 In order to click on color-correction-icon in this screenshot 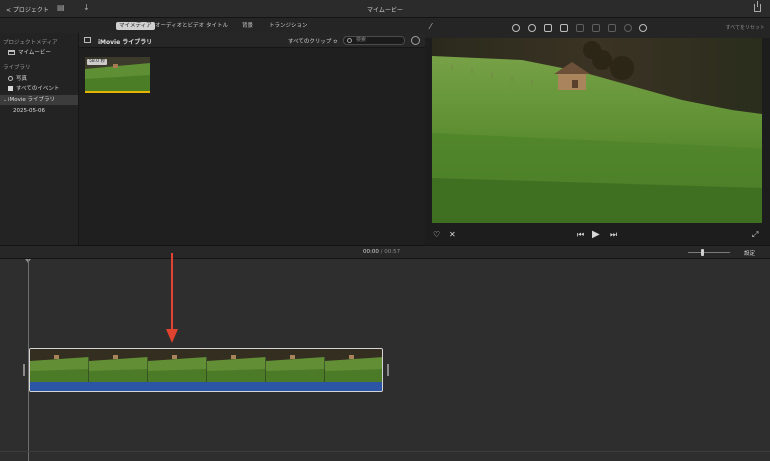, I will do `click(532, 28)`.